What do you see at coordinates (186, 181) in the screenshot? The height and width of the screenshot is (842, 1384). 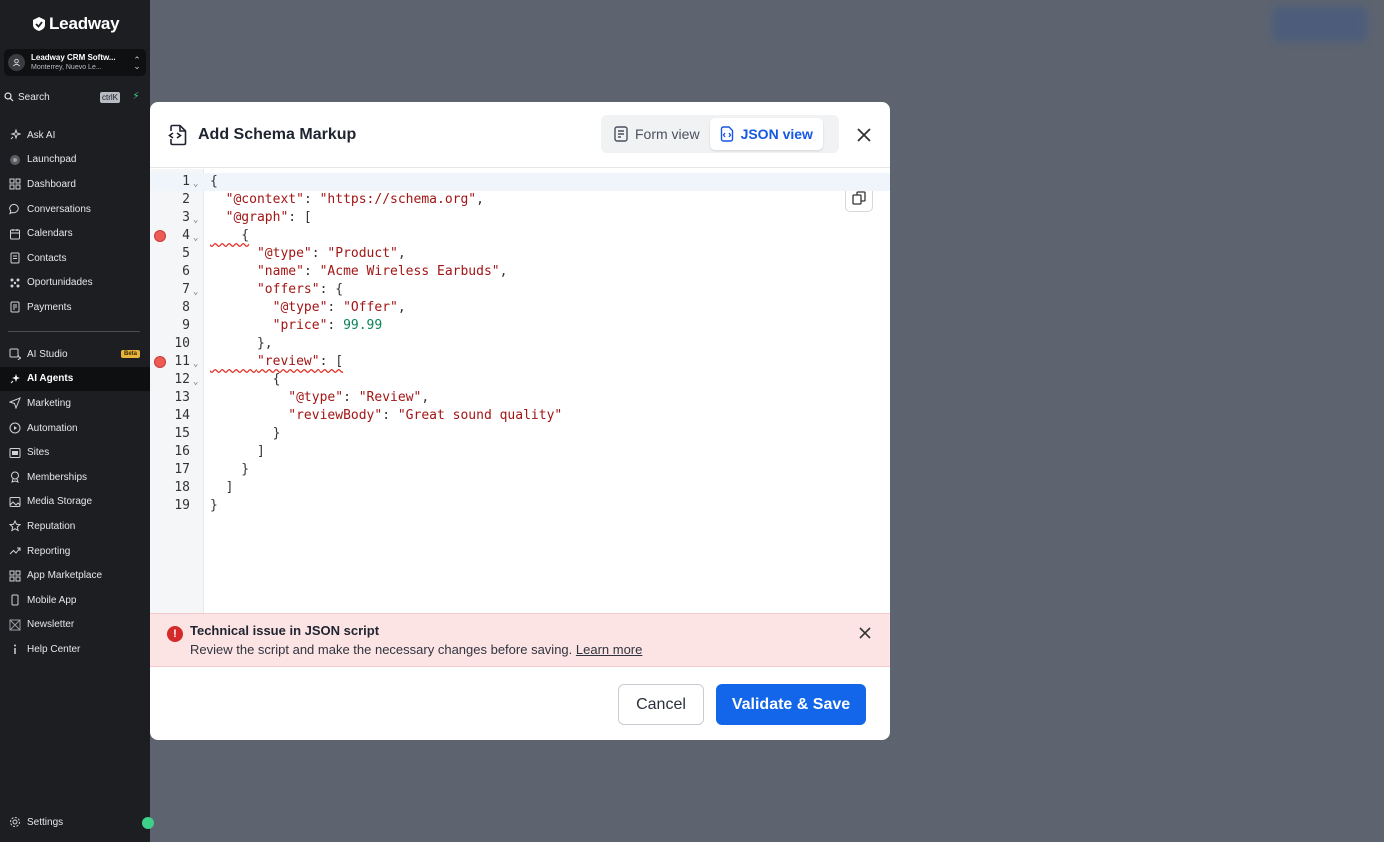 I see `line-number: 1` at bounding box center [186, 181].